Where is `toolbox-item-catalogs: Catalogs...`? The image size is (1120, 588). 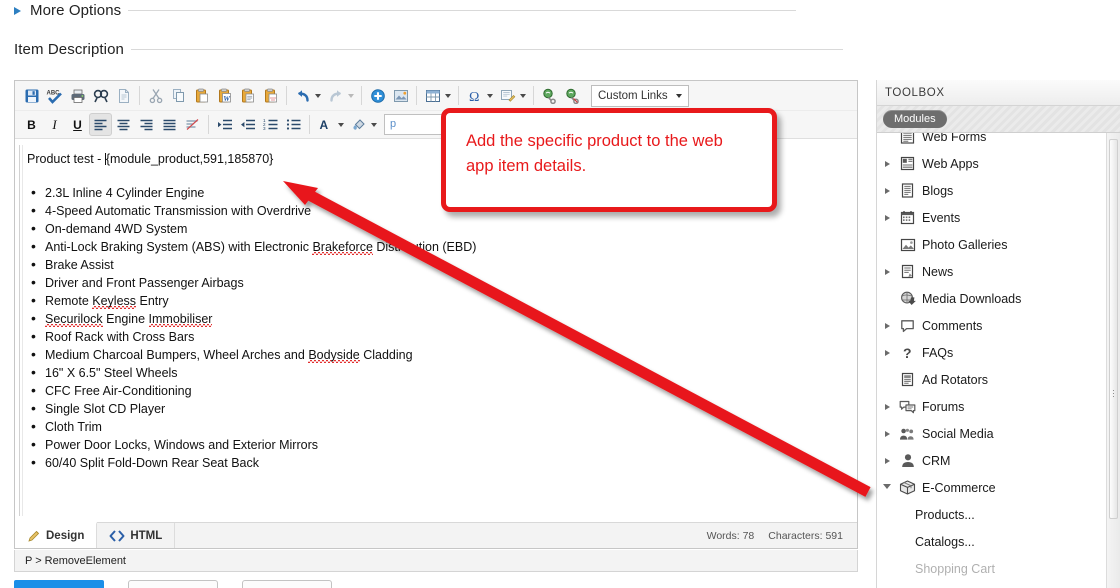 toolbox-item-catalogs: Catalogs... is located at coordinates (991, 541).